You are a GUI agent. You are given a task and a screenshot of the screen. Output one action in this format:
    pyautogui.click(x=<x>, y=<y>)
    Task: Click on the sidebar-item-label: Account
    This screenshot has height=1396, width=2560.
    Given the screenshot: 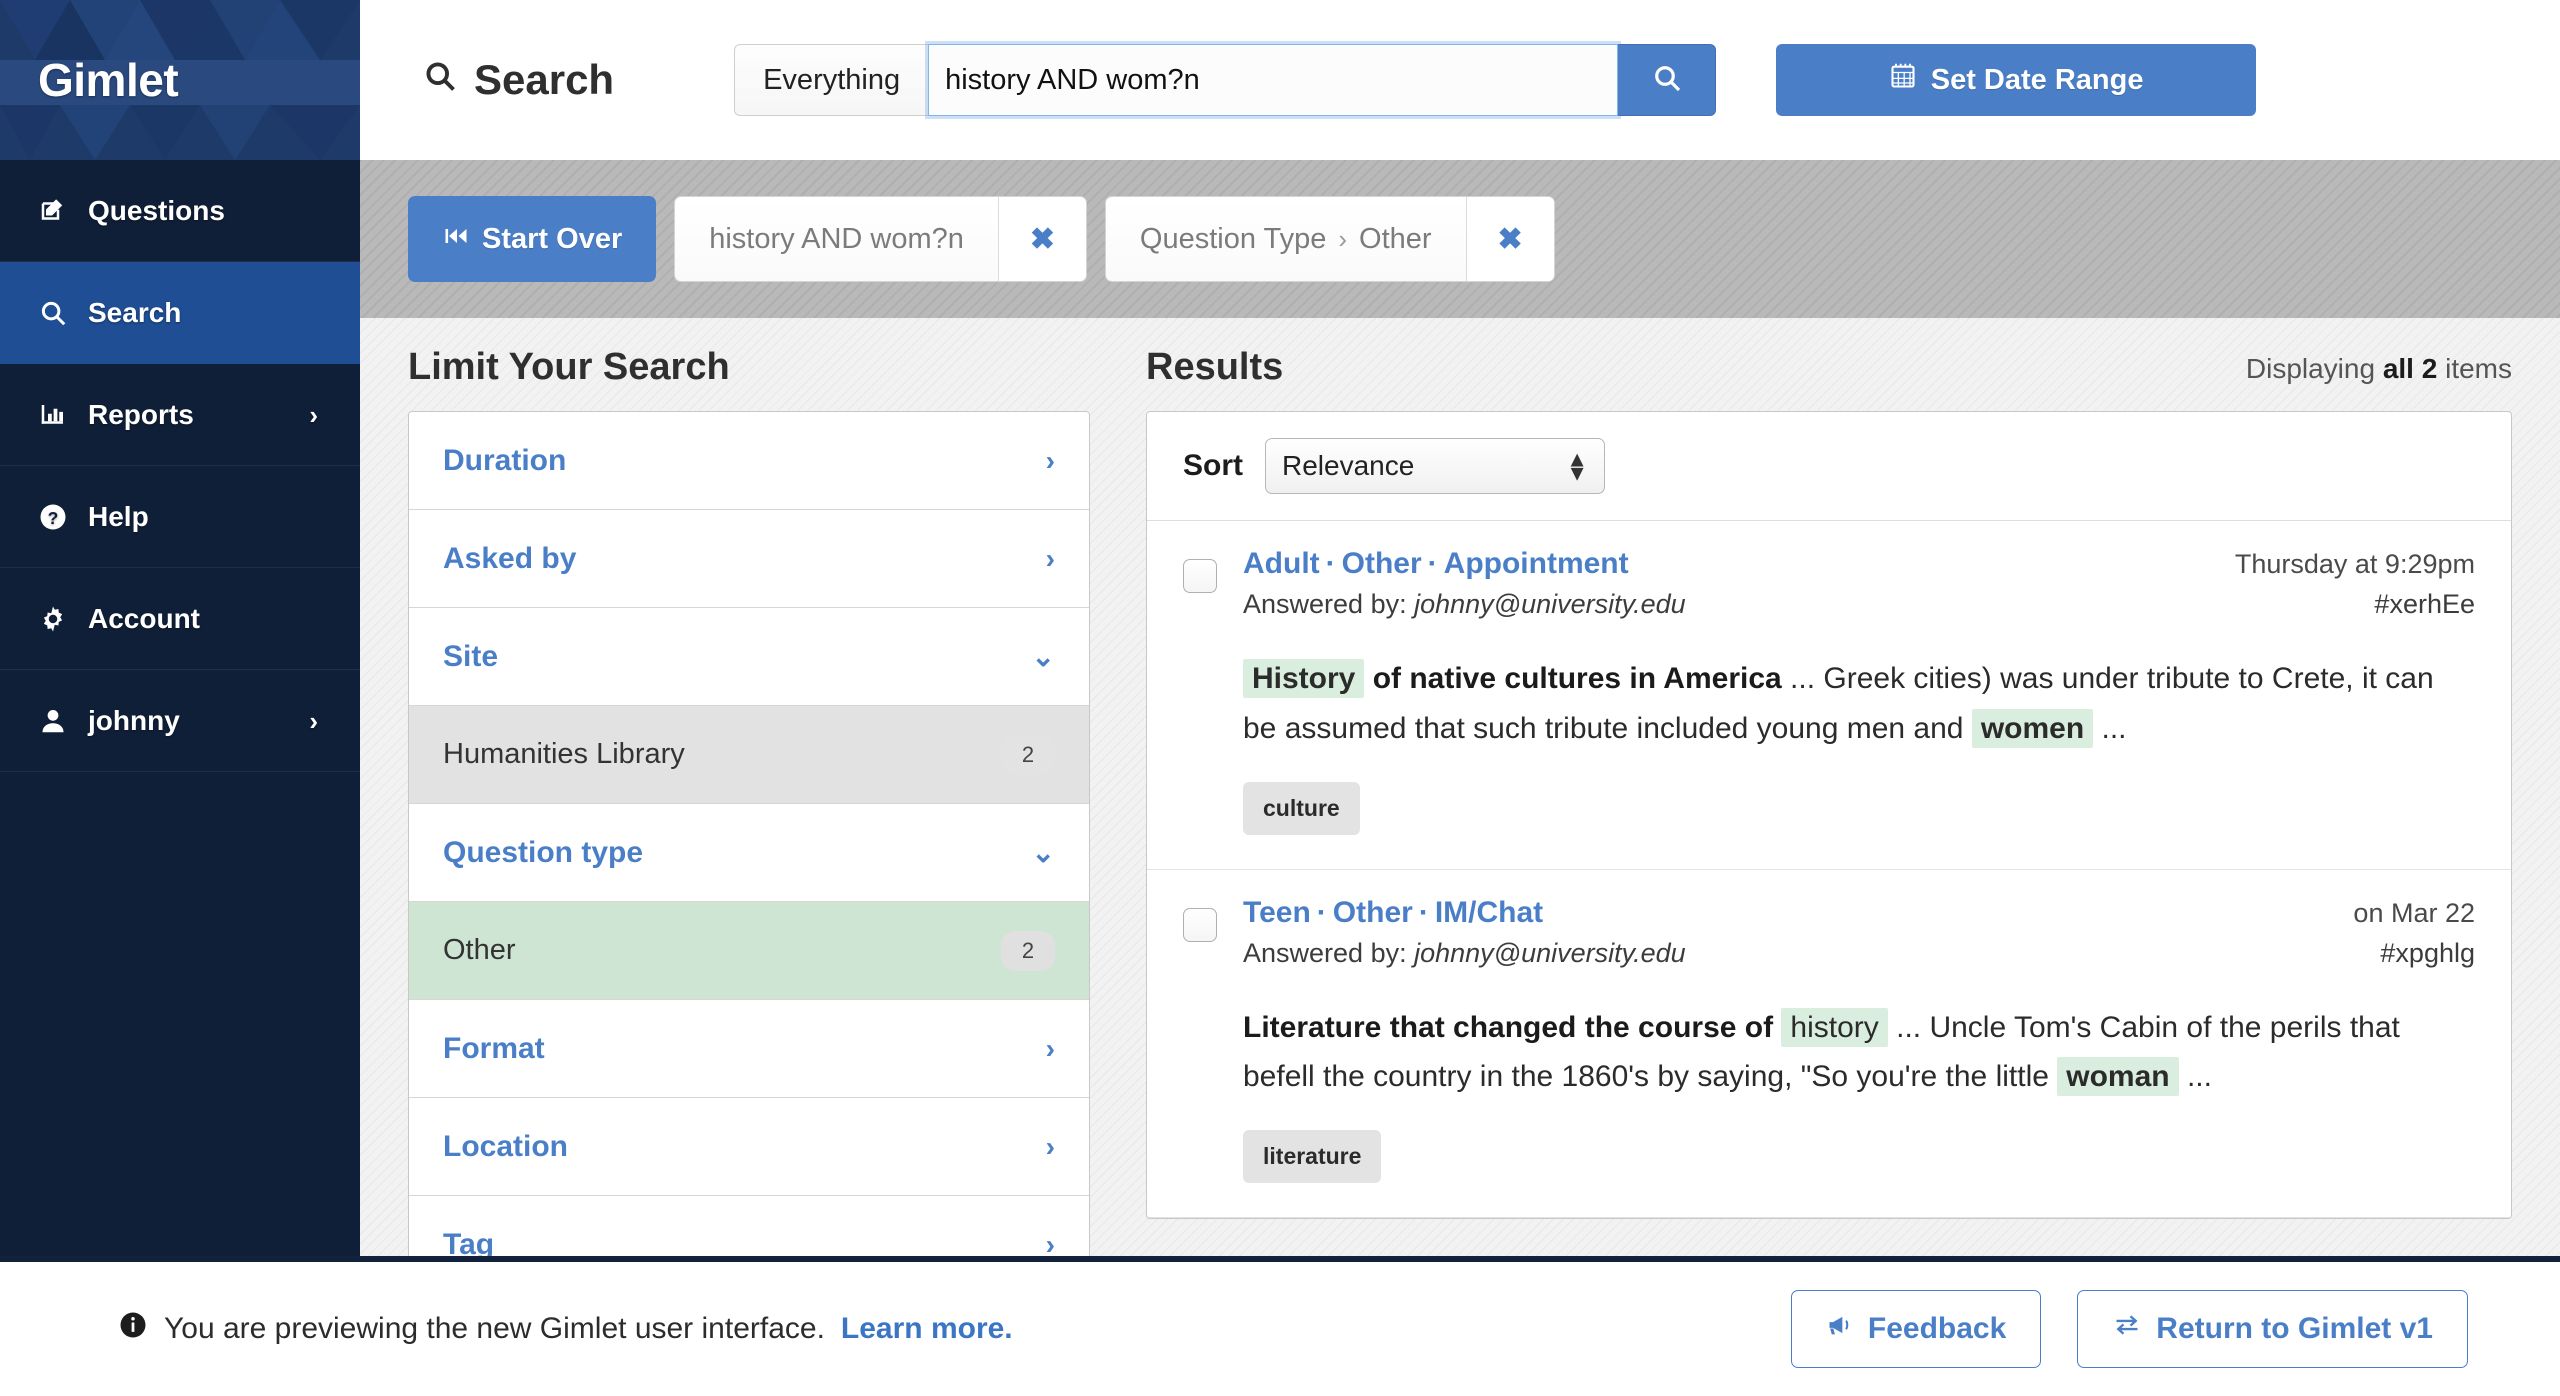 What is the action you would take?
    pyautogui.click(x=144, y=618)
    